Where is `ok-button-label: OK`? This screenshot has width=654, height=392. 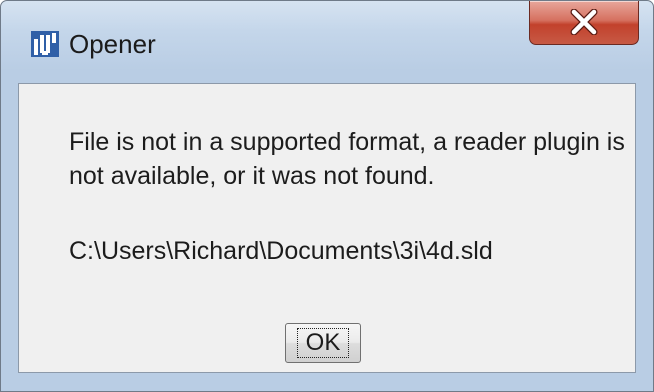
ok-button-label: OK is located at coordinates (323, 343).